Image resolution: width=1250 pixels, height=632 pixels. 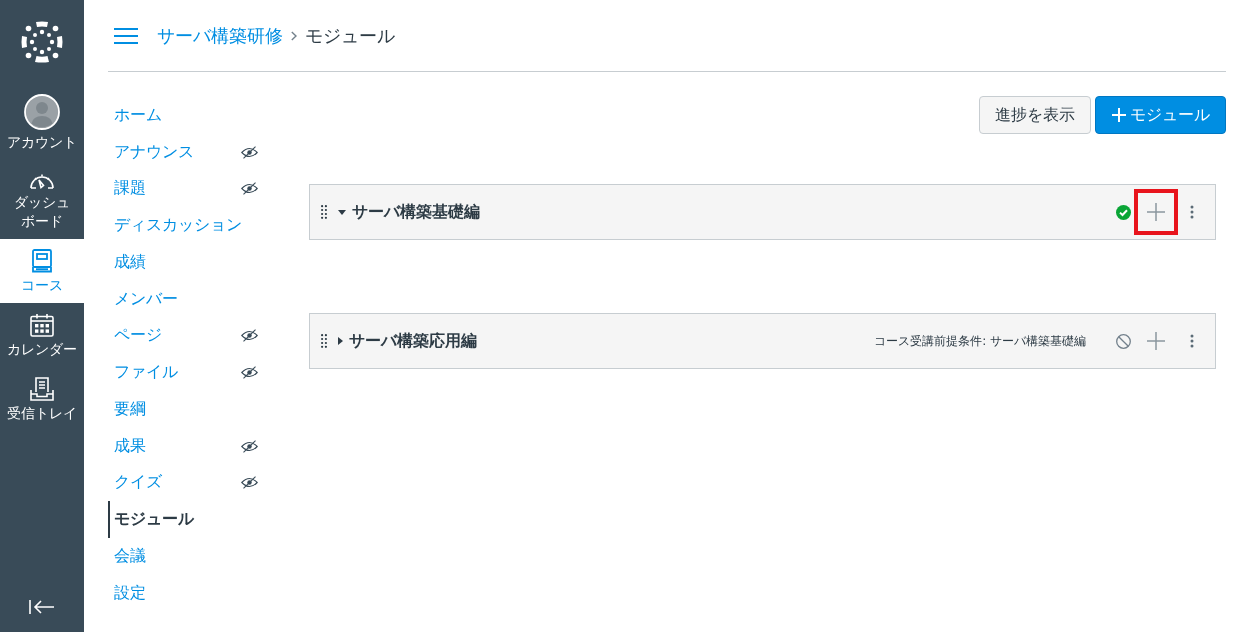 What do you see at coordinates (185, 152) in the screenshot?
I see `course-nav-link: アナウンス` at bounding box center [185, 152].